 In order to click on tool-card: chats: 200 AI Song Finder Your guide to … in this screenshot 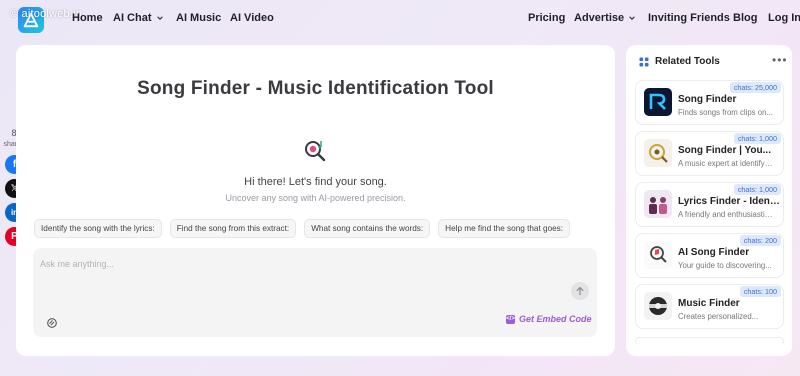, I will do `click(709, 255)`.